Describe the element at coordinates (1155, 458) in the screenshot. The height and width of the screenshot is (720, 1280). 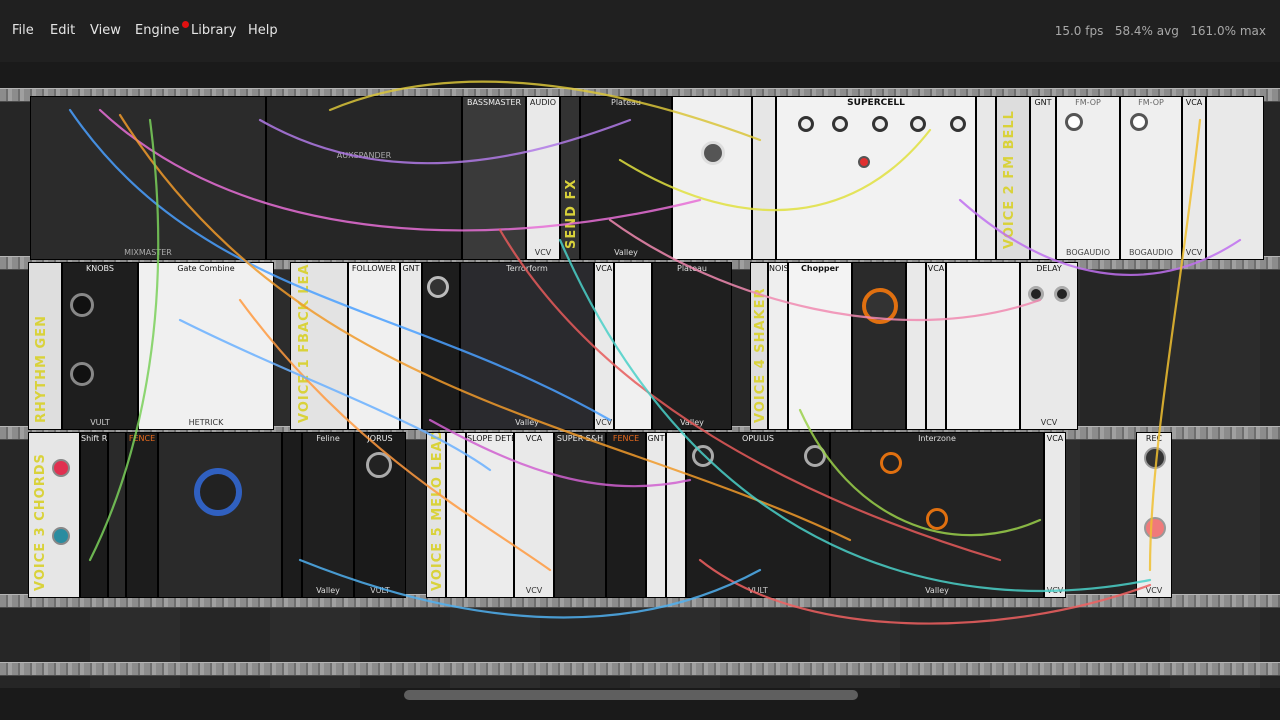
I see `rec-gain-knob` at that location.